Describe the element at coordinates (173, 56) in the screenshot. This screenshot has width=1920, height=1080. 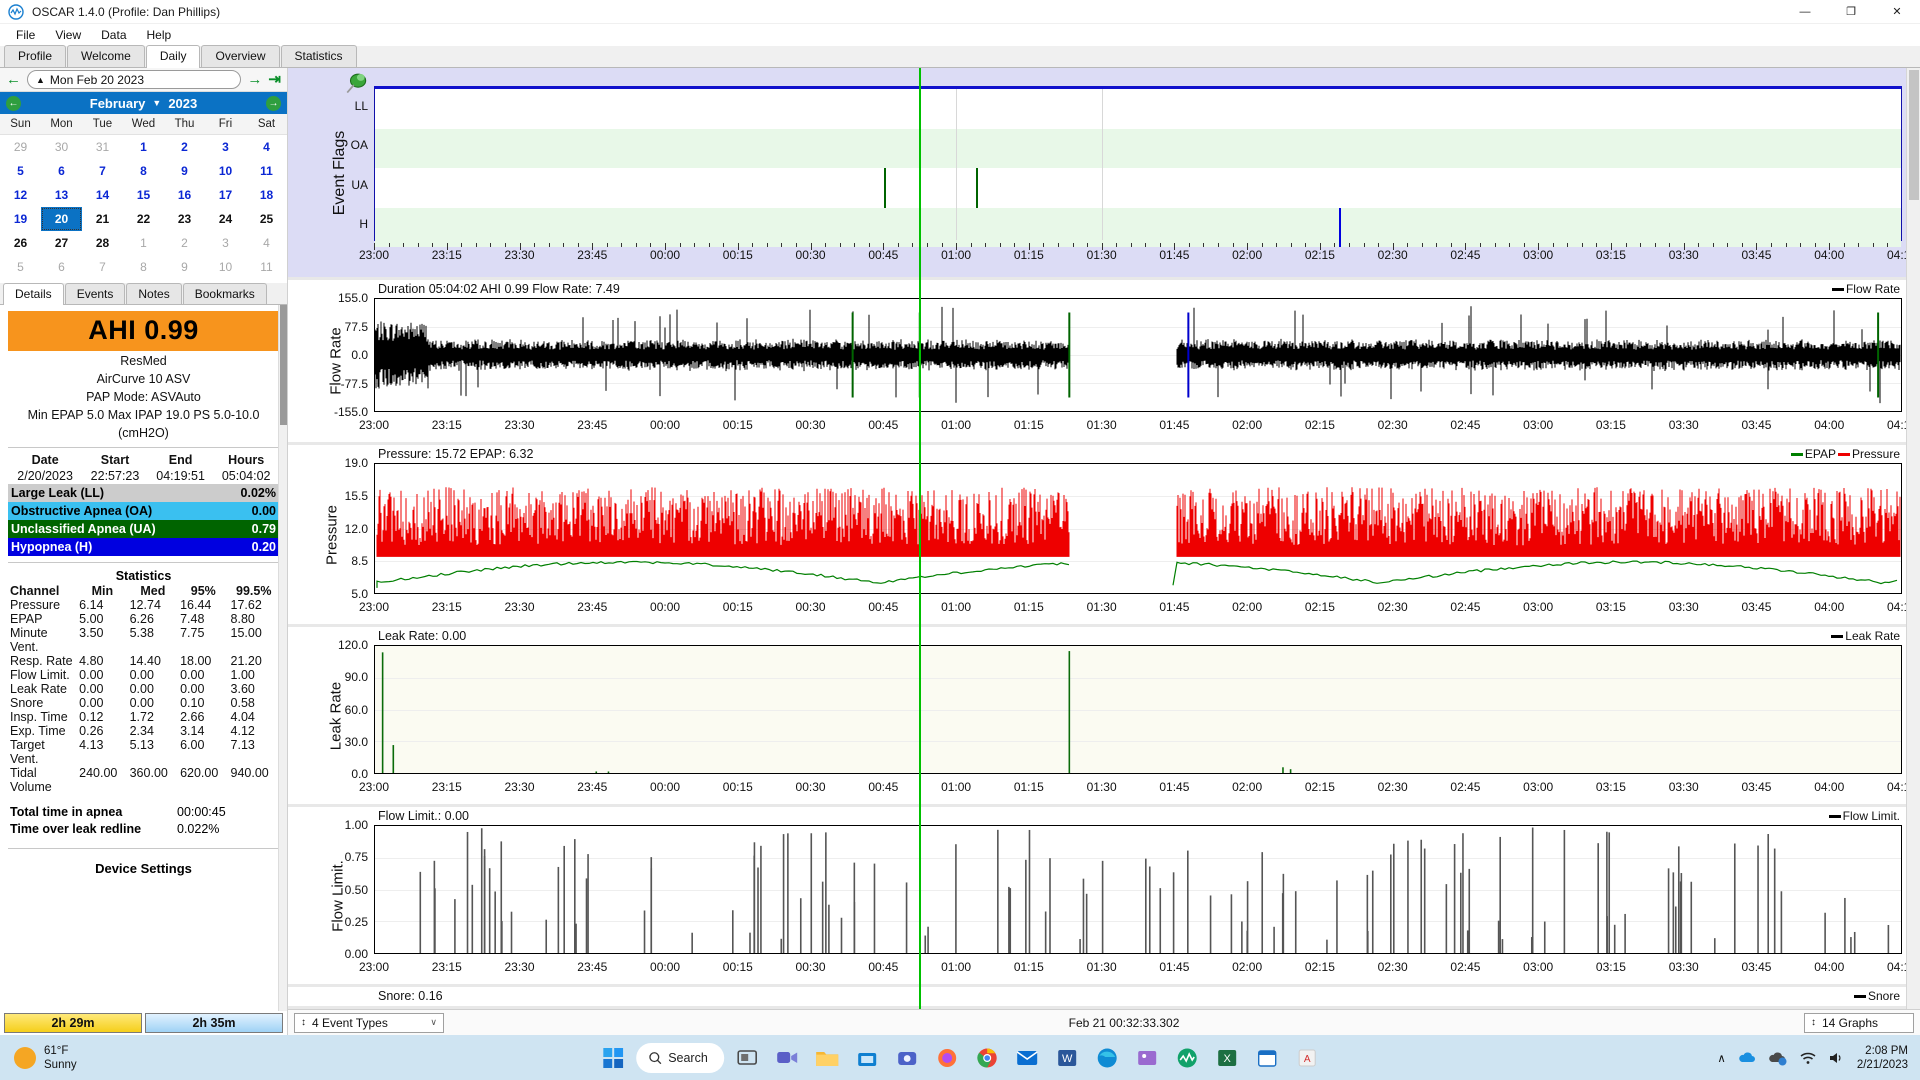
I see `tab-daily: Daily` at that location.